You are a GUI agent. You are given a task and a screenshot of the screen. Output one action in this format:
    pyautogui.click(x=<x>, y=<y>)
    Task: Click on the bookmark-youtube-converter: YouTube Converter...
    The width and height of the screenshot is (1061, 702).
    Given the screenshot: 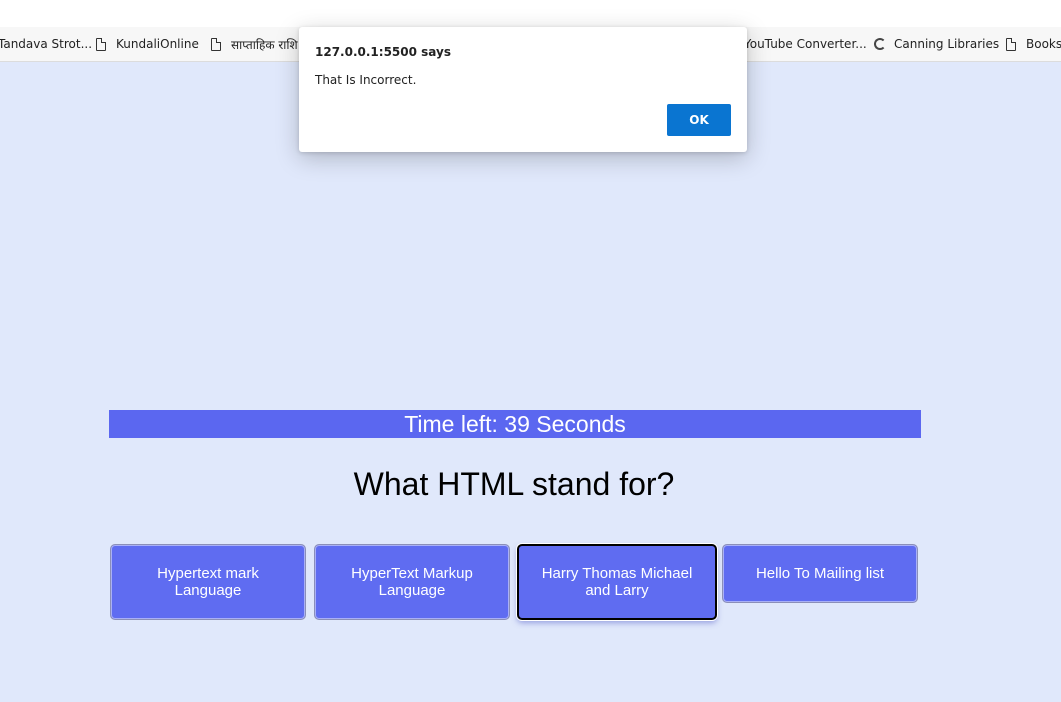 What is the action you would take?
    pyautogui.click(x=805, y=44)
    